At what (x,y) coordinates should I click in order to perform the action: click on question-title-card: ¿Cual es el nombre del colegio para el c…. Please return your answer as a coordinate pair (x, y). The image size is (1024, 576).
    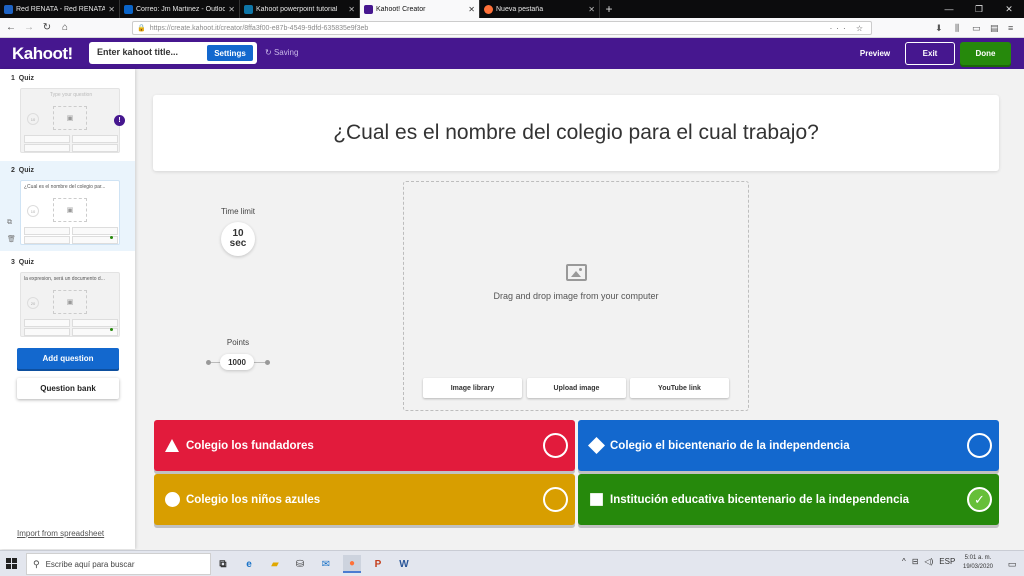
    Looking at the image, I should click on (576, 133).